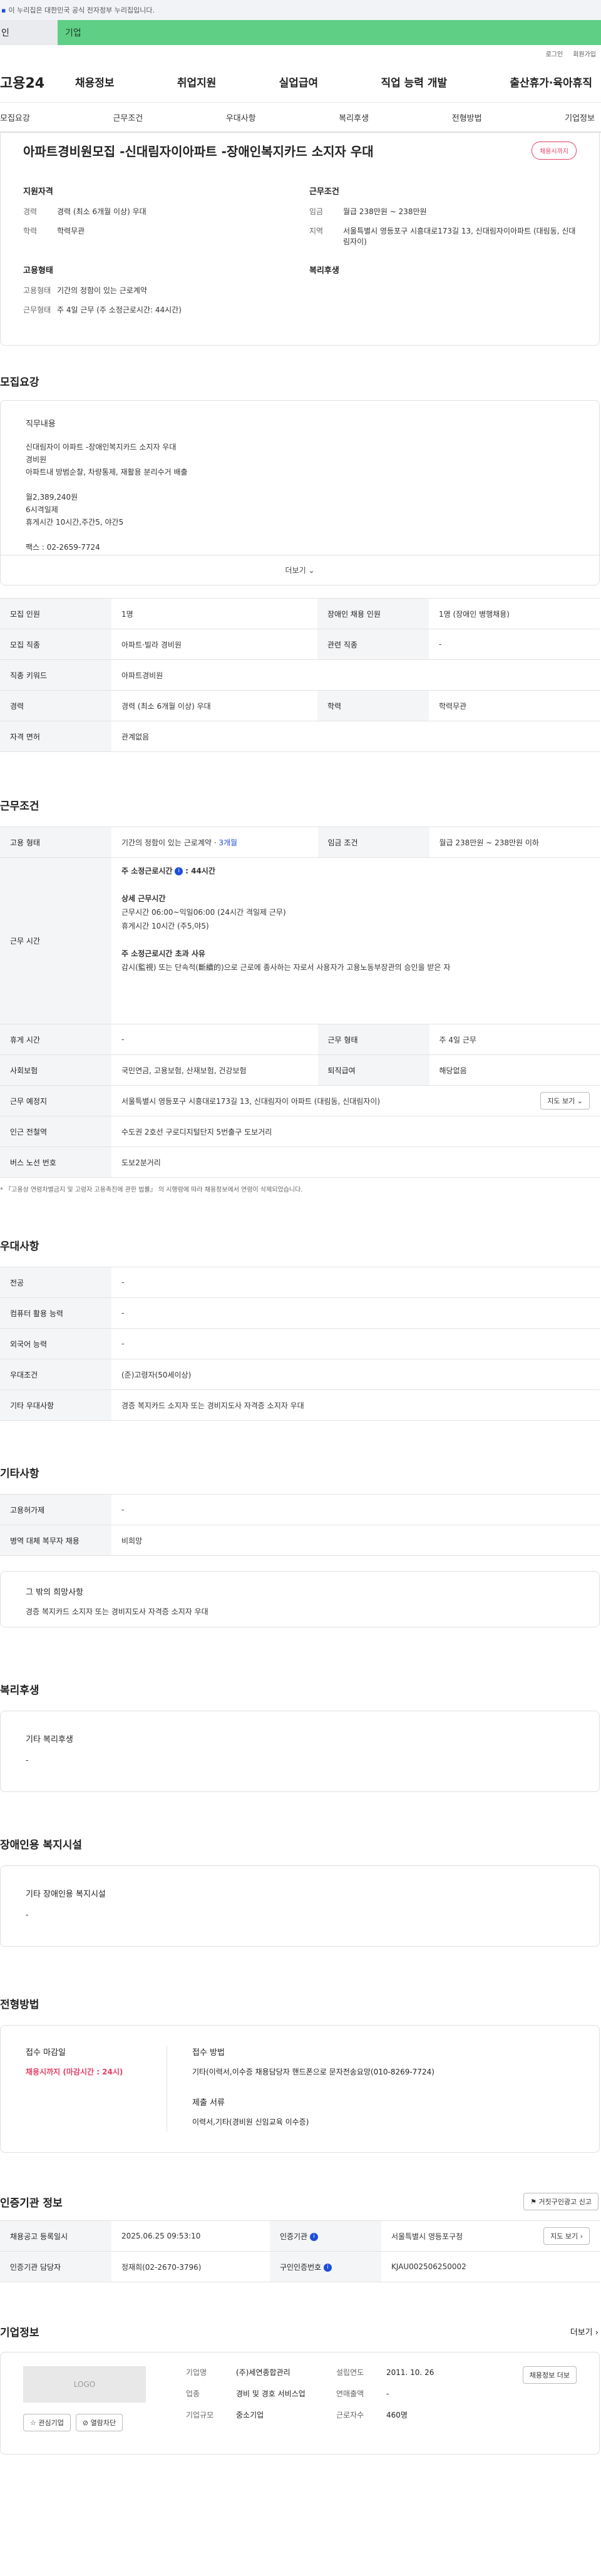  Describe the element at coordinates (580, 117) in the screenshot. I see `tab-company: 기업정보` at that location.